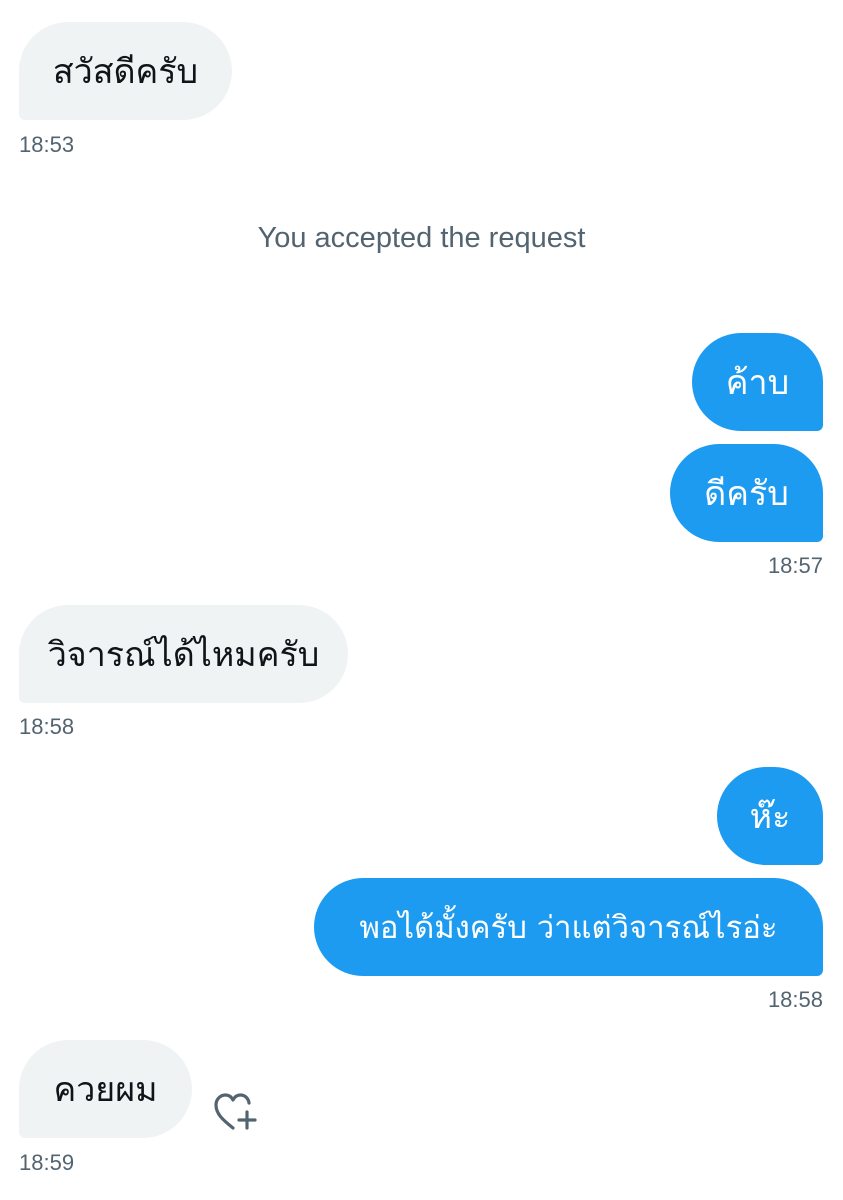  I want to click on message-text: ค้าบ, so click(757, 383).